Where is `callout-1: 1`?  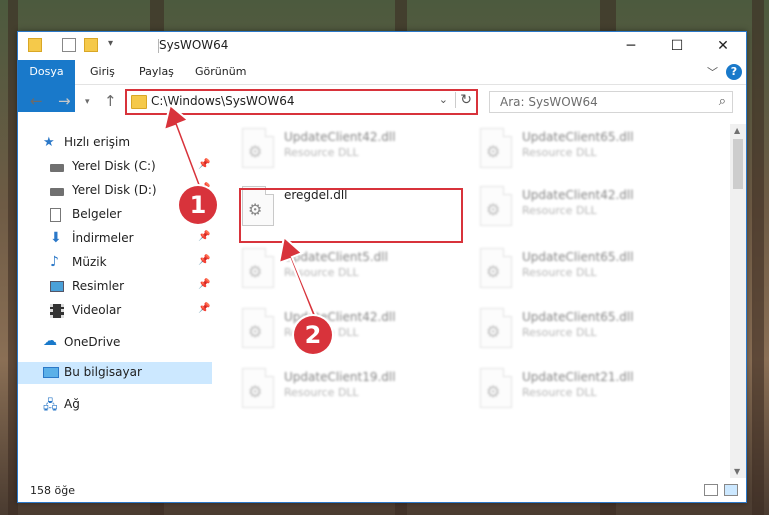
callout-1: 1 is located at coordinates (198, 205).